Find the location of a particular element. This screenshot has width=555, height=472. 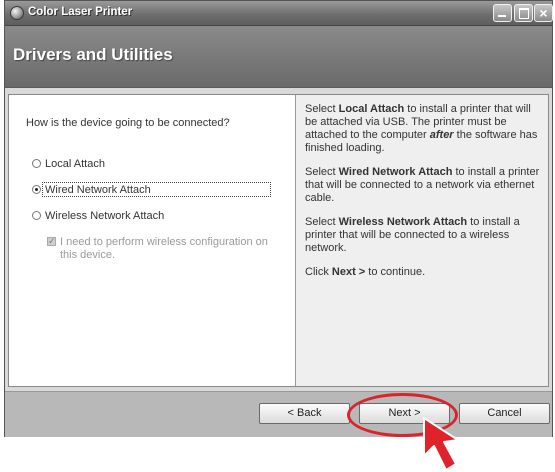

help-continue: Click Next > to continue. is located at coordinates (365, 272).